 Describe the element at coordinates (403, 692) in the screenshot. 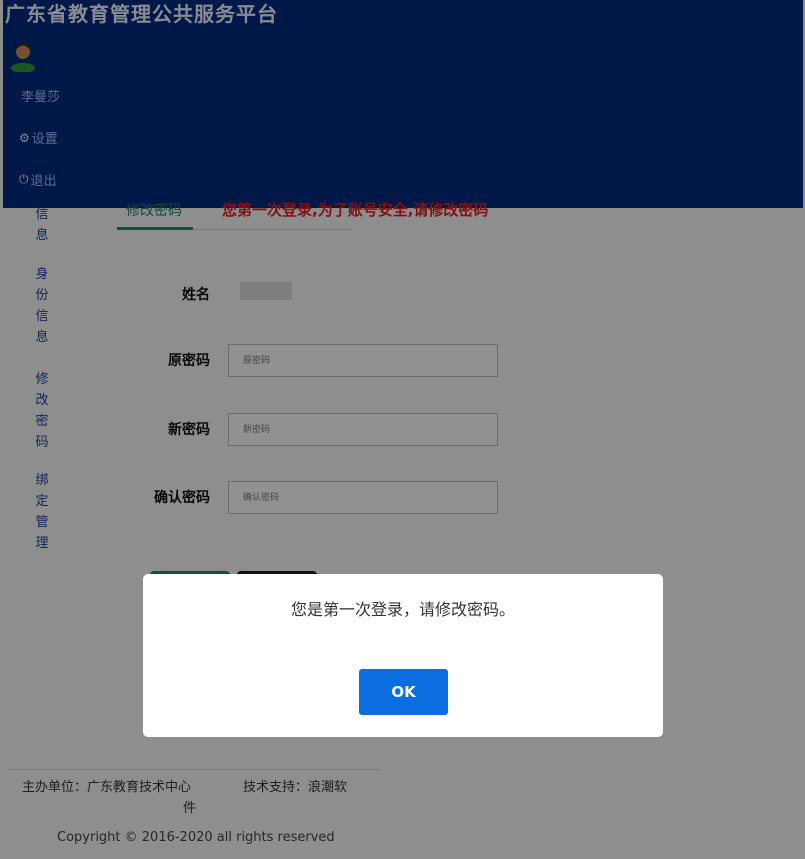

I see `ok-button: OK` at that location.